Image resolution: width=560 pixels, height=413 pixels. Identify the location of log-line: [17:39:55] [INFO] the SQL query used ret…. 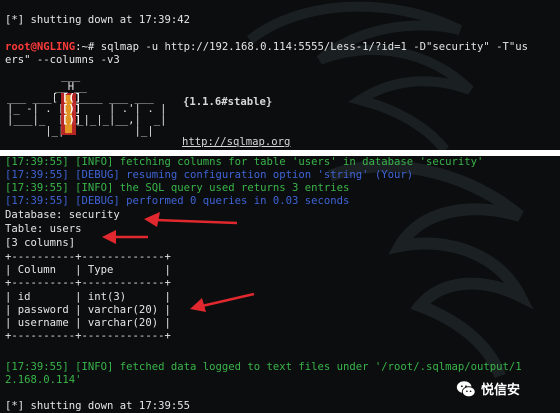
(177, 188).